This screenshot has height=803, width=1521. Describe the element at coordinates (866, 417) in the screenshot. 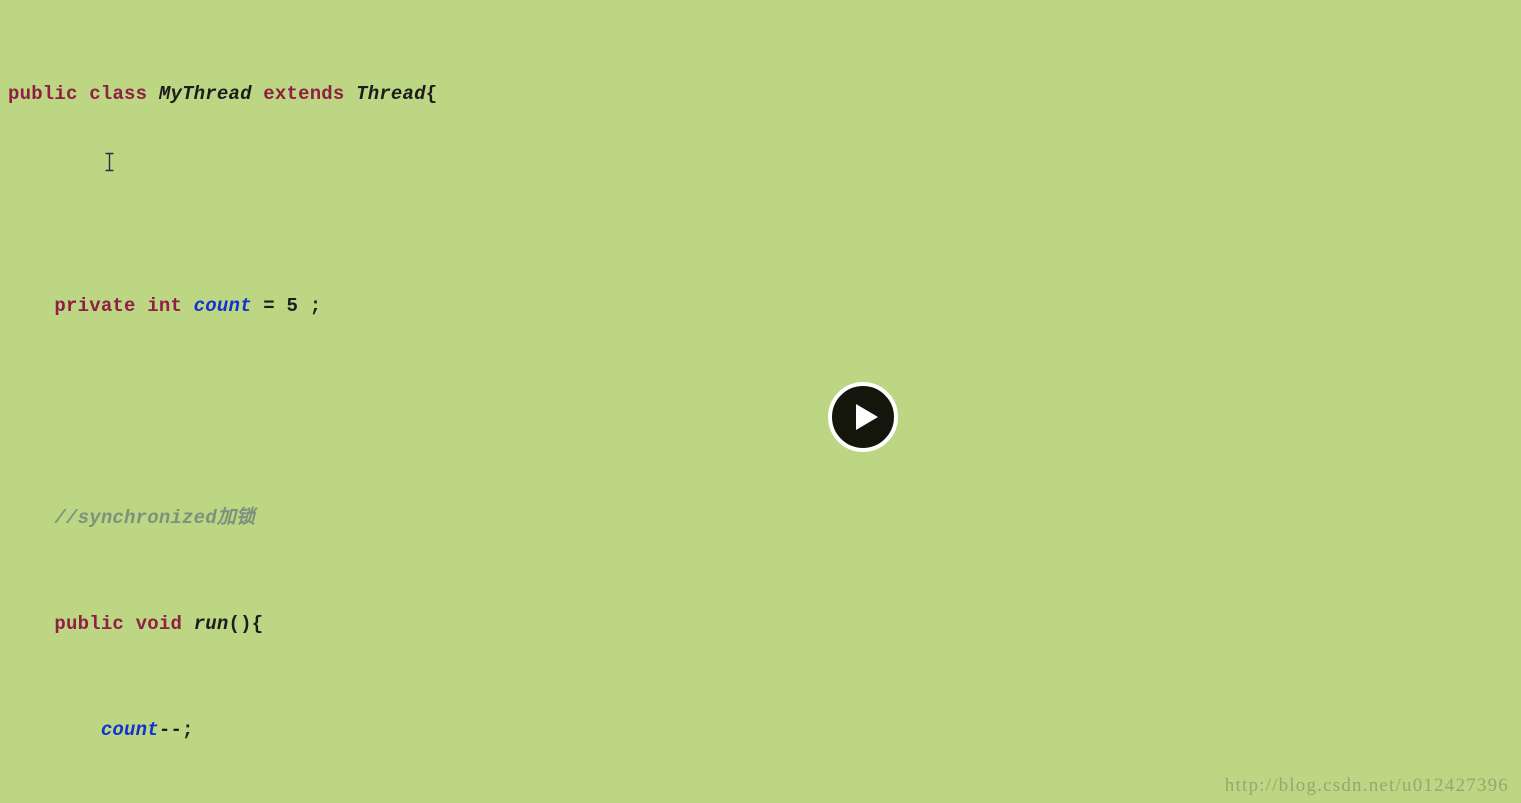

I see `play-triangle-icon` at that location.